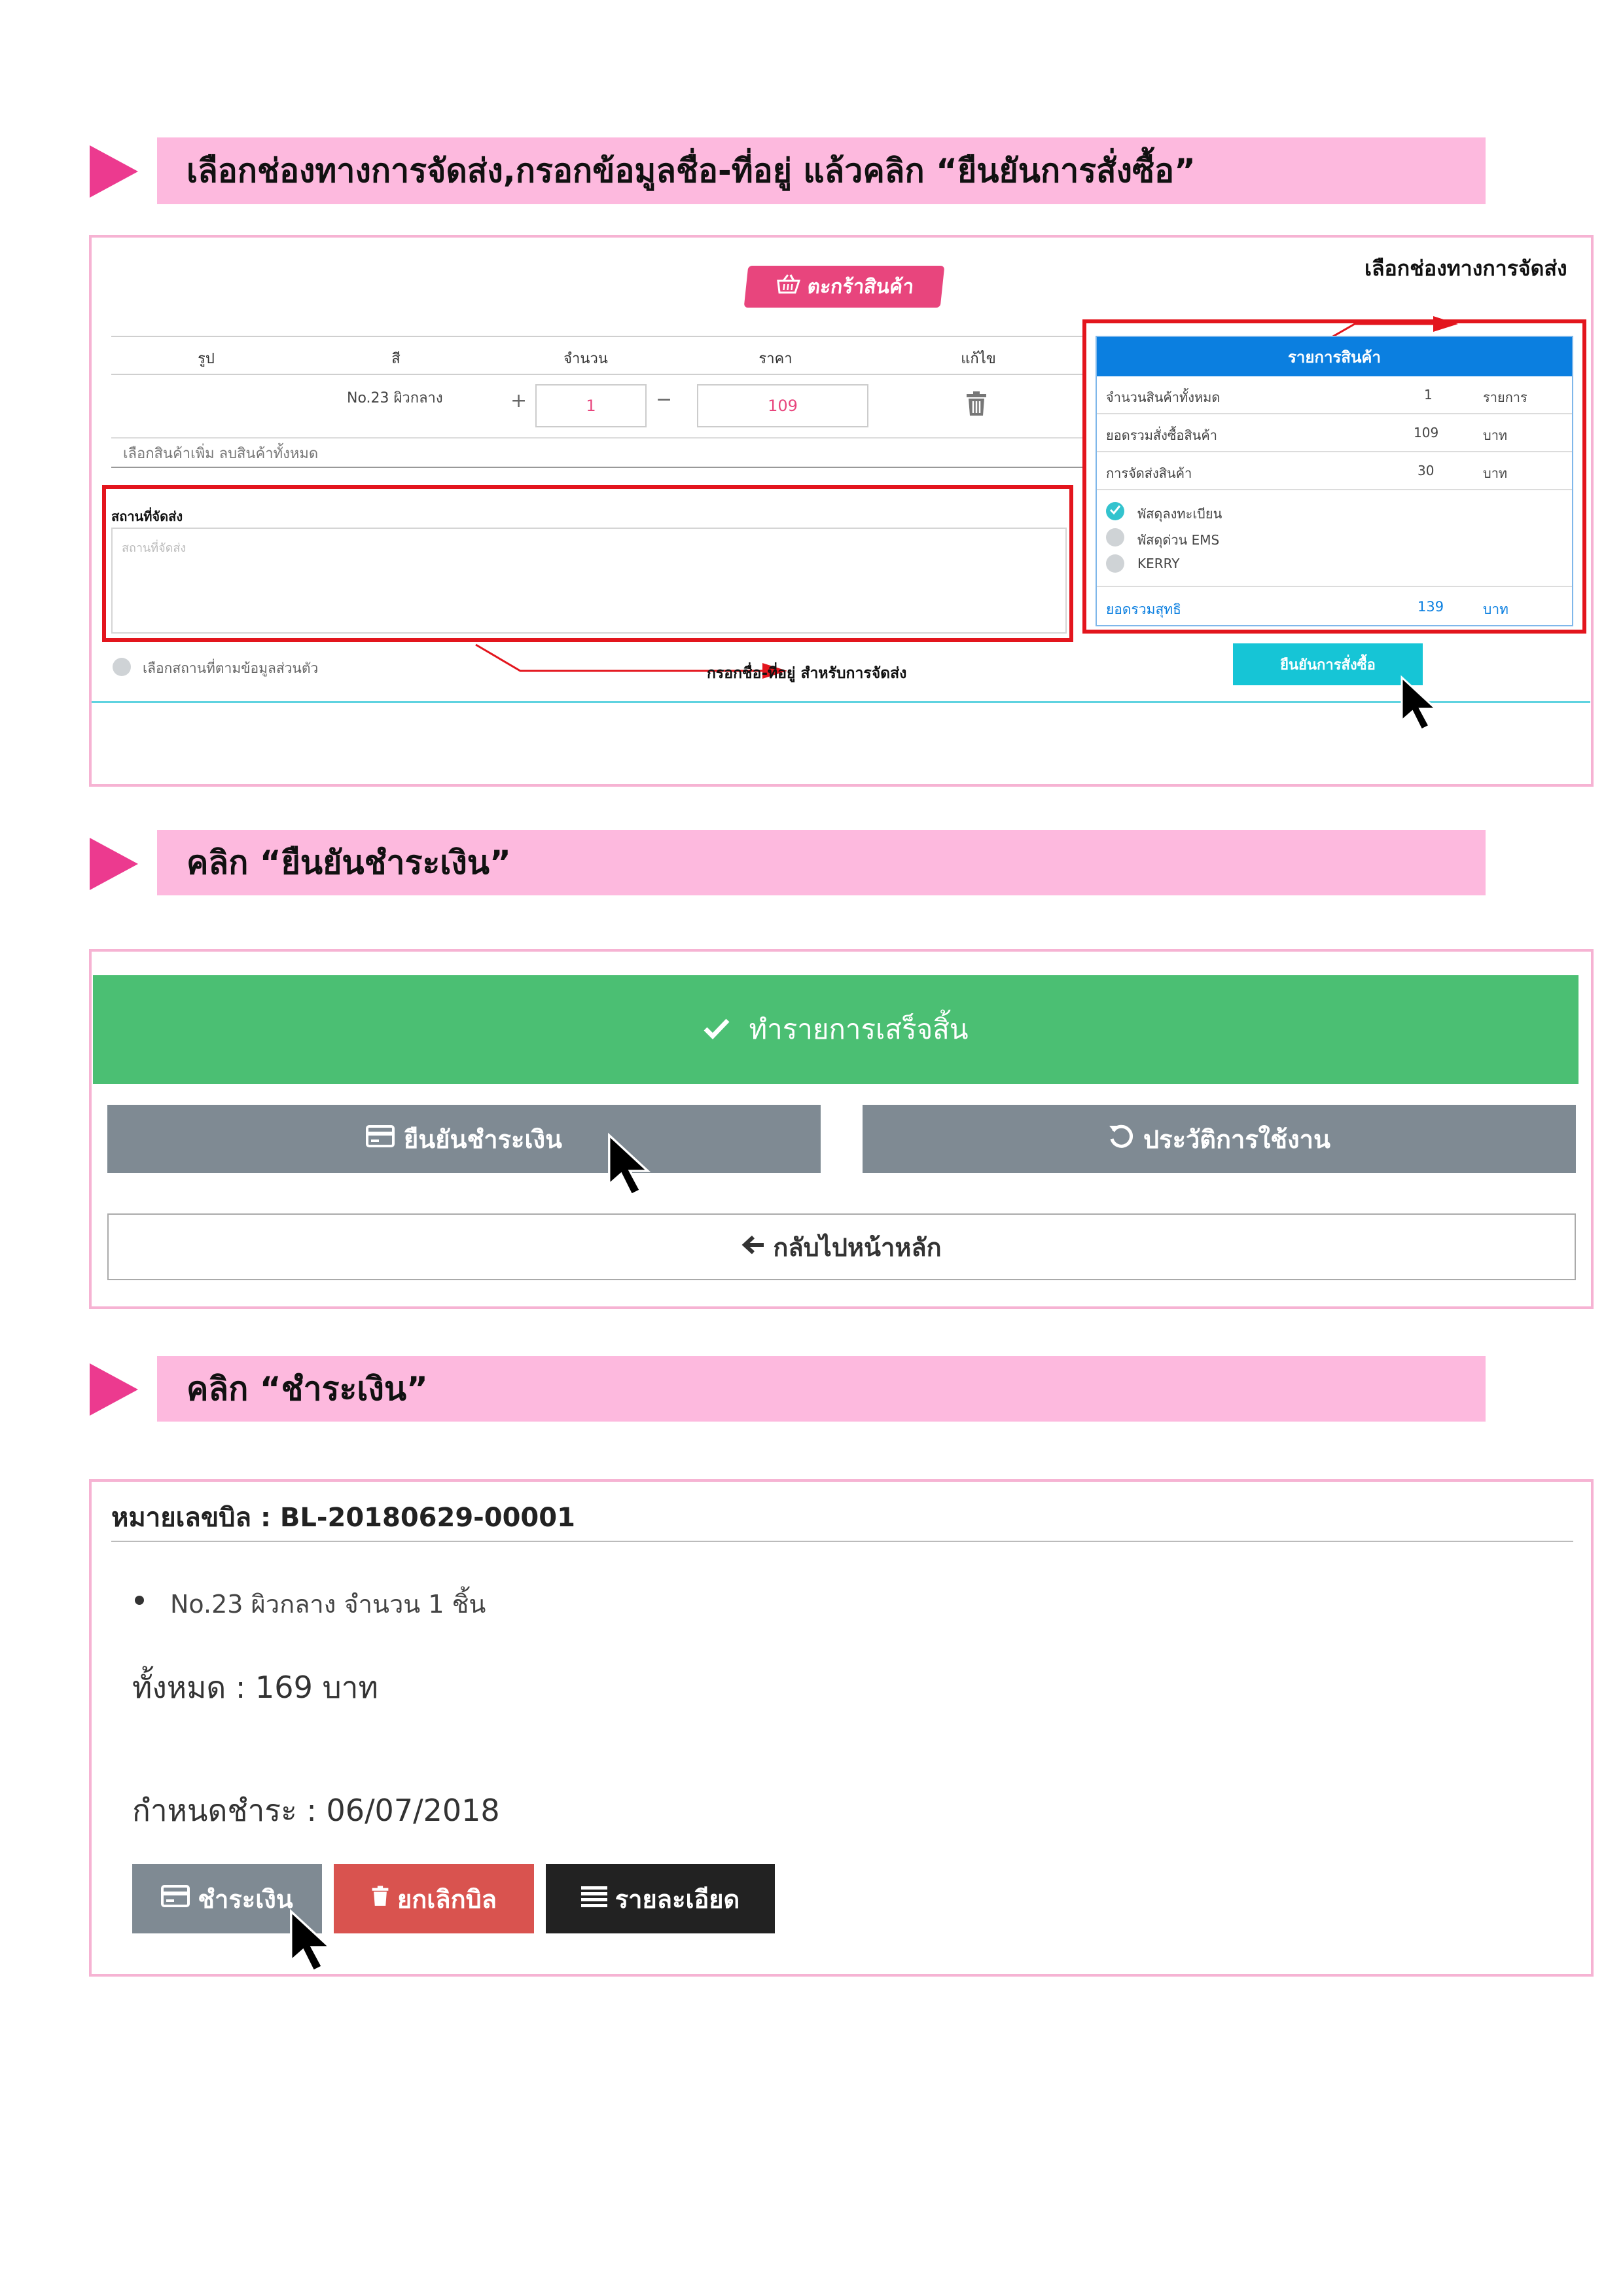  I want to click on price-field: 109, so click(782, 405).